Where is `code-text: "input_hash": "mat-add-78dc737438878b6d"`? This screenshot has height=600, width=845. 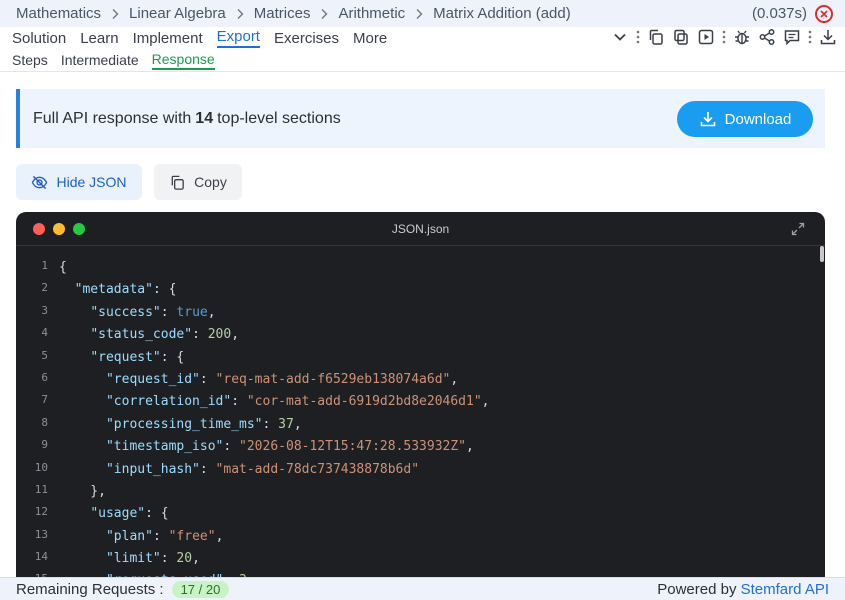 code-text: "input_hash": "mat-add-78dc737438878b6d" is located at coordinates (262, 469).